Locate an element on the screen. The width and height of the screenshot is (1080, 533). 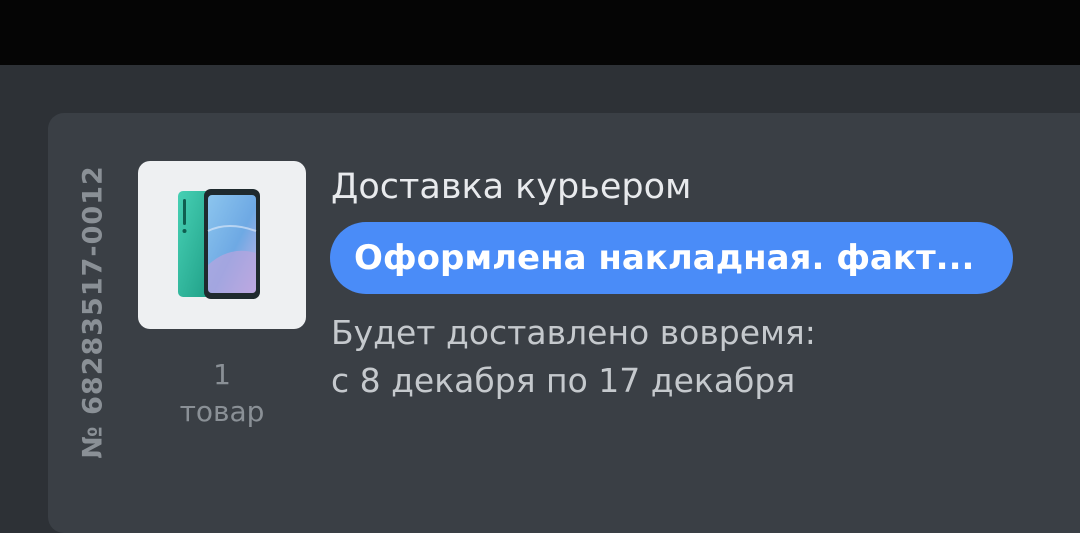
order-number: № 68283517-0012 is located at coordinates (93, 312).